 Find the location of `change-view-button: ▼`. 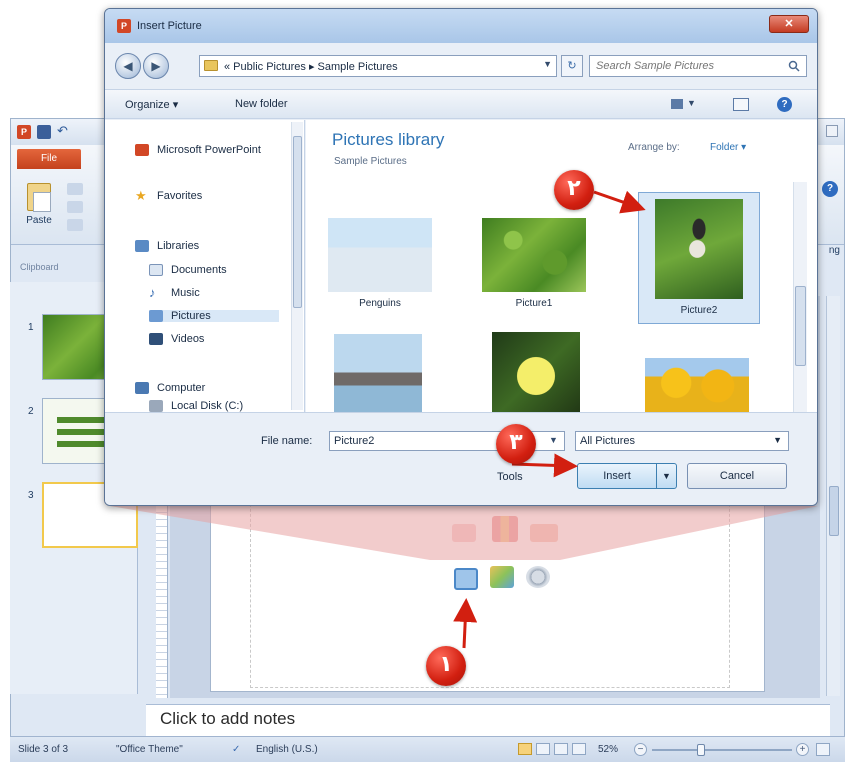

change-view-button: ▼ is located at coordinates (686, 105).